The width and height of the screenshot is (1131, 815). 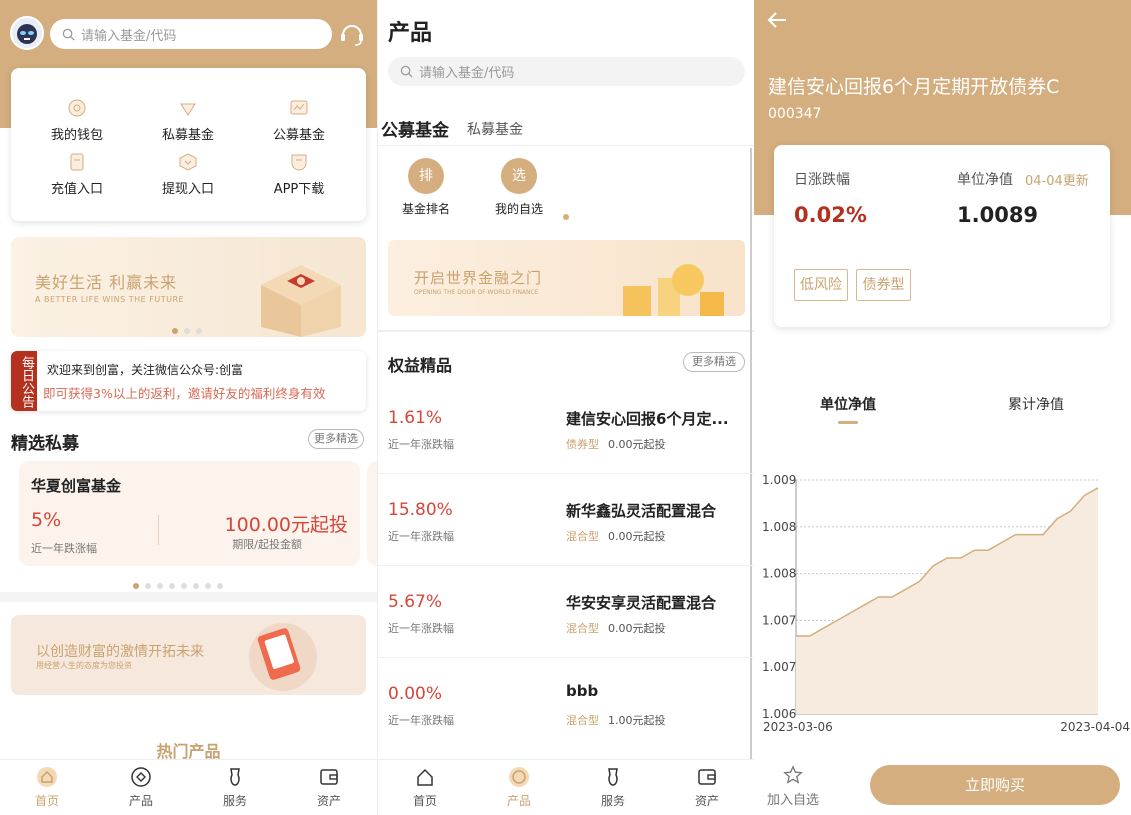 I want to click on quick-pagination-dot, so click(x=566, y=217).